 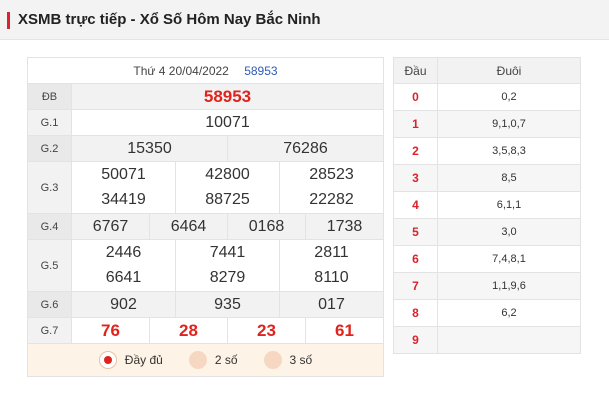 What do you see at coordinates (509, 151) in the screenshot?
I see `loto-tails: 3,5,8,3` at bounding box center [509, 151].